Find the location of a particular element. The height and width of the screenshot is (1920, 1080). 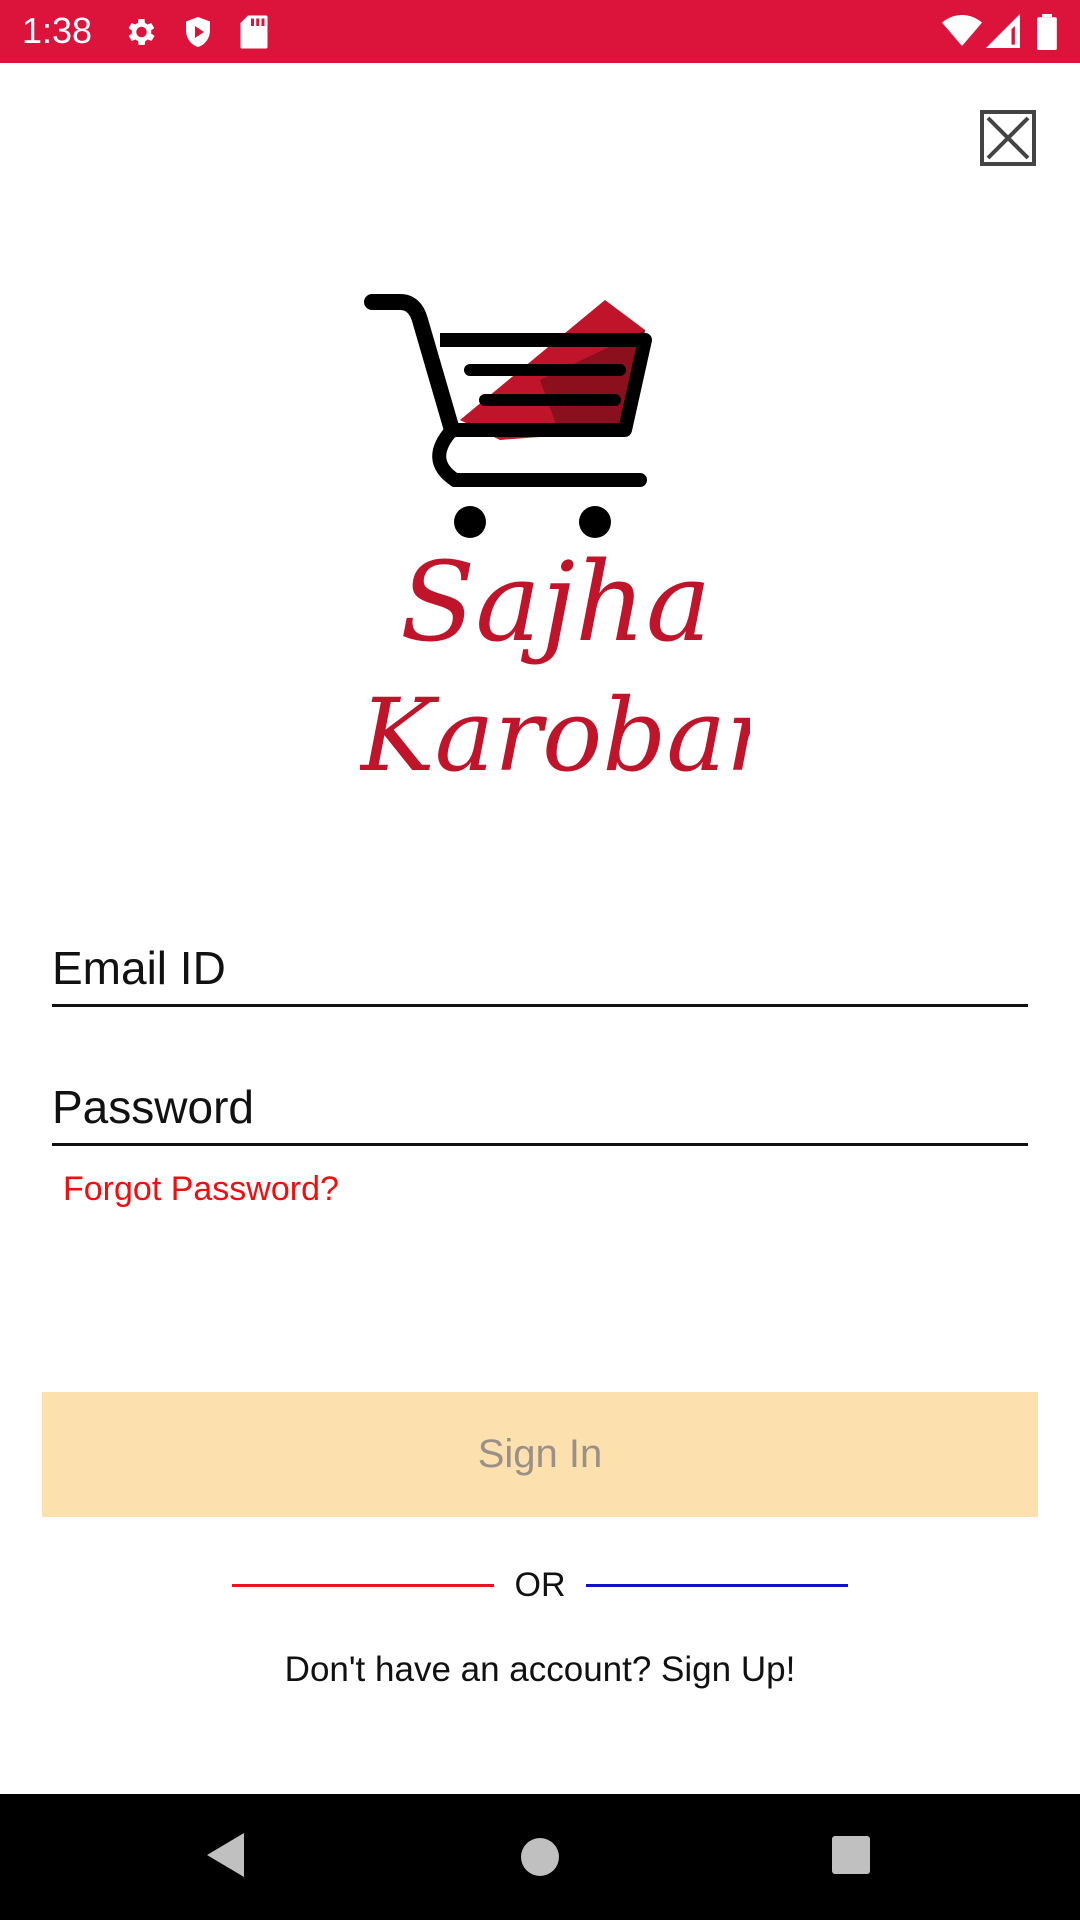

home-icon is located at coordinates (540, 1855).